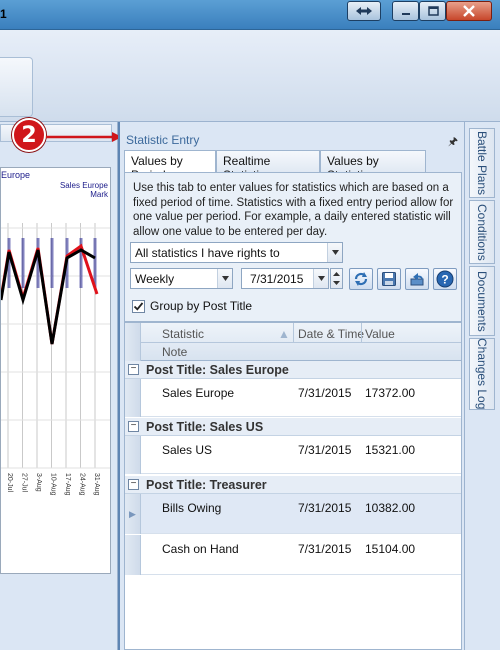 The image size is (500, 650). What do you see at coordinates (292, 140) in the screenshot?
I see `pane-header: Statistic Entry 🖈` at bounding box center [292, 140].